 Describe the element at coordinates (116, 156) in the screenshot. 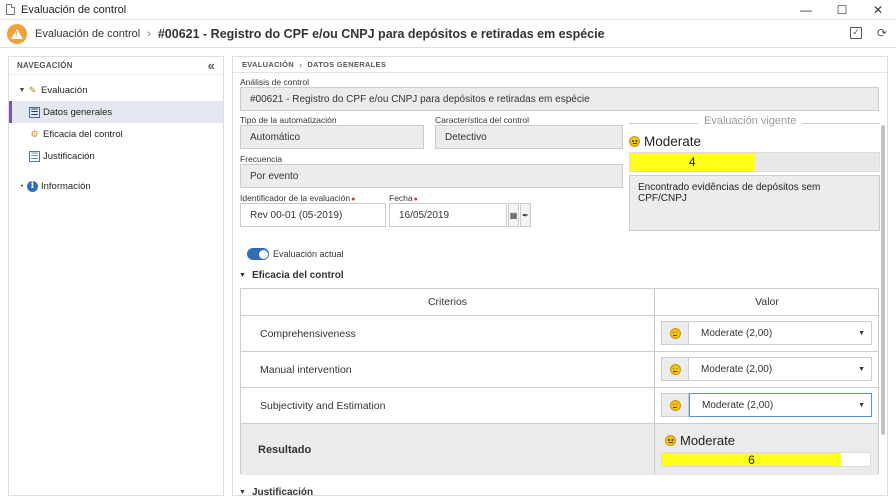

I see `sidebar-item-justificacion: ☰ Justificación` at that location.